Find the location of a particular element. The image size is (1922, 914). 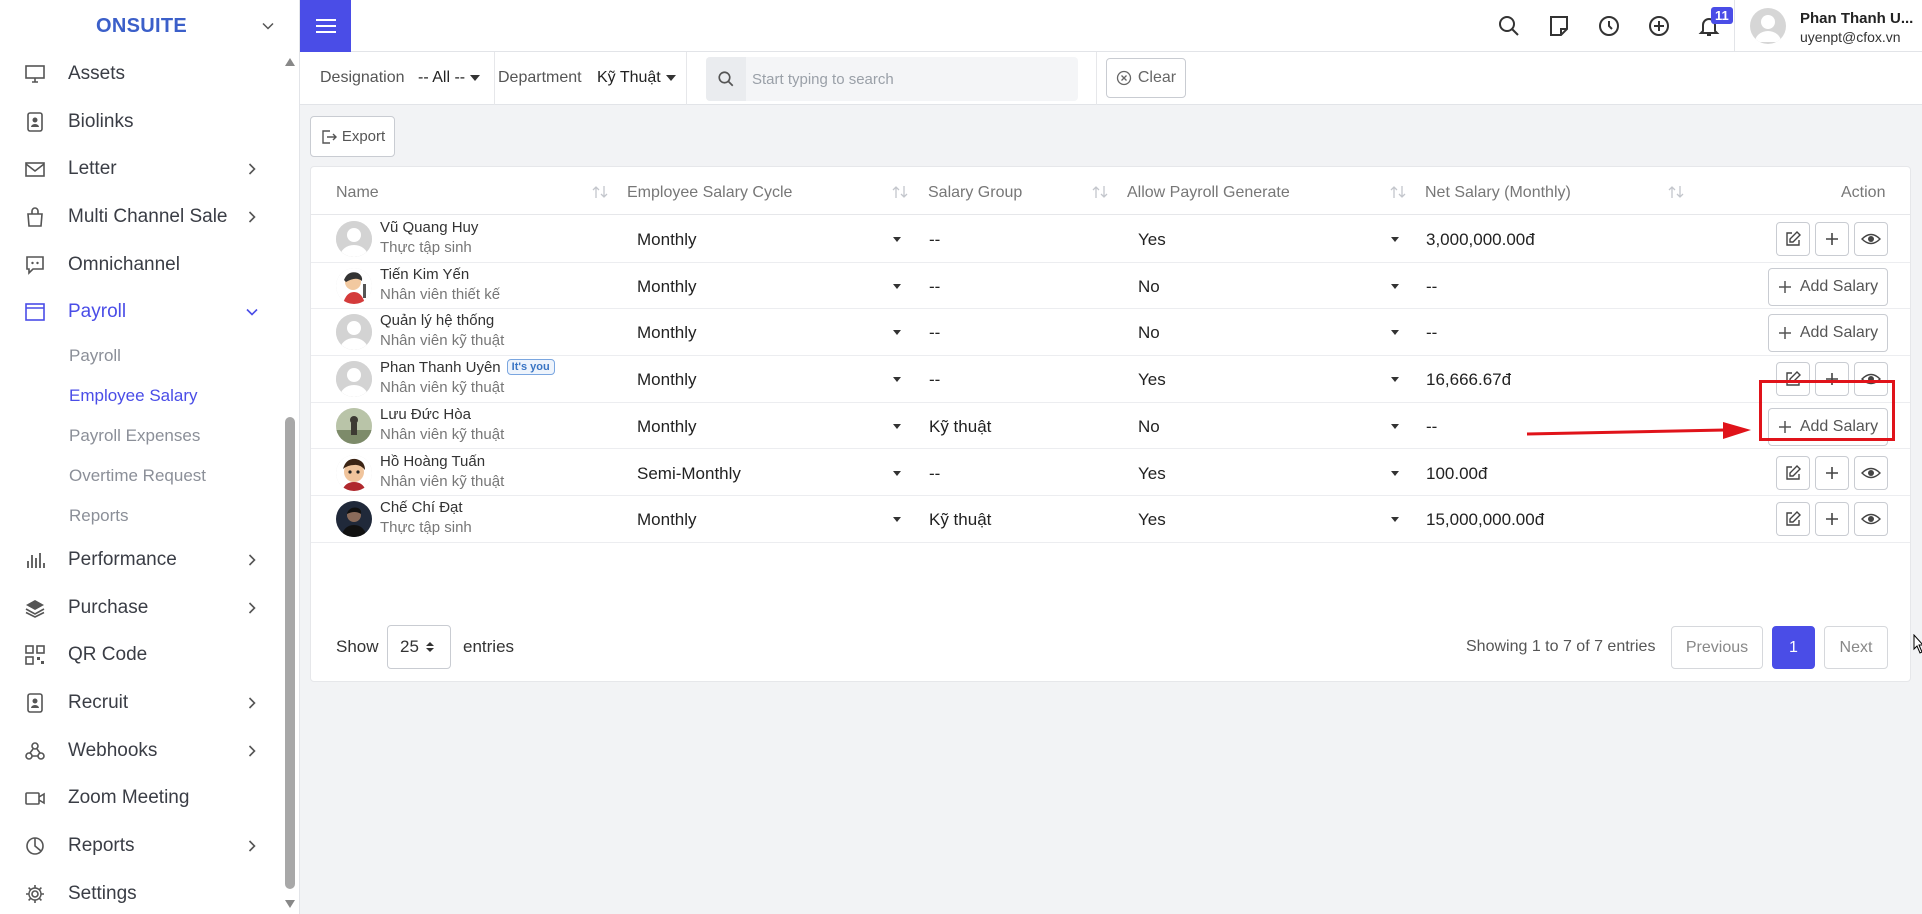

page-size-select: 25 is located at coordinates (419, 647).